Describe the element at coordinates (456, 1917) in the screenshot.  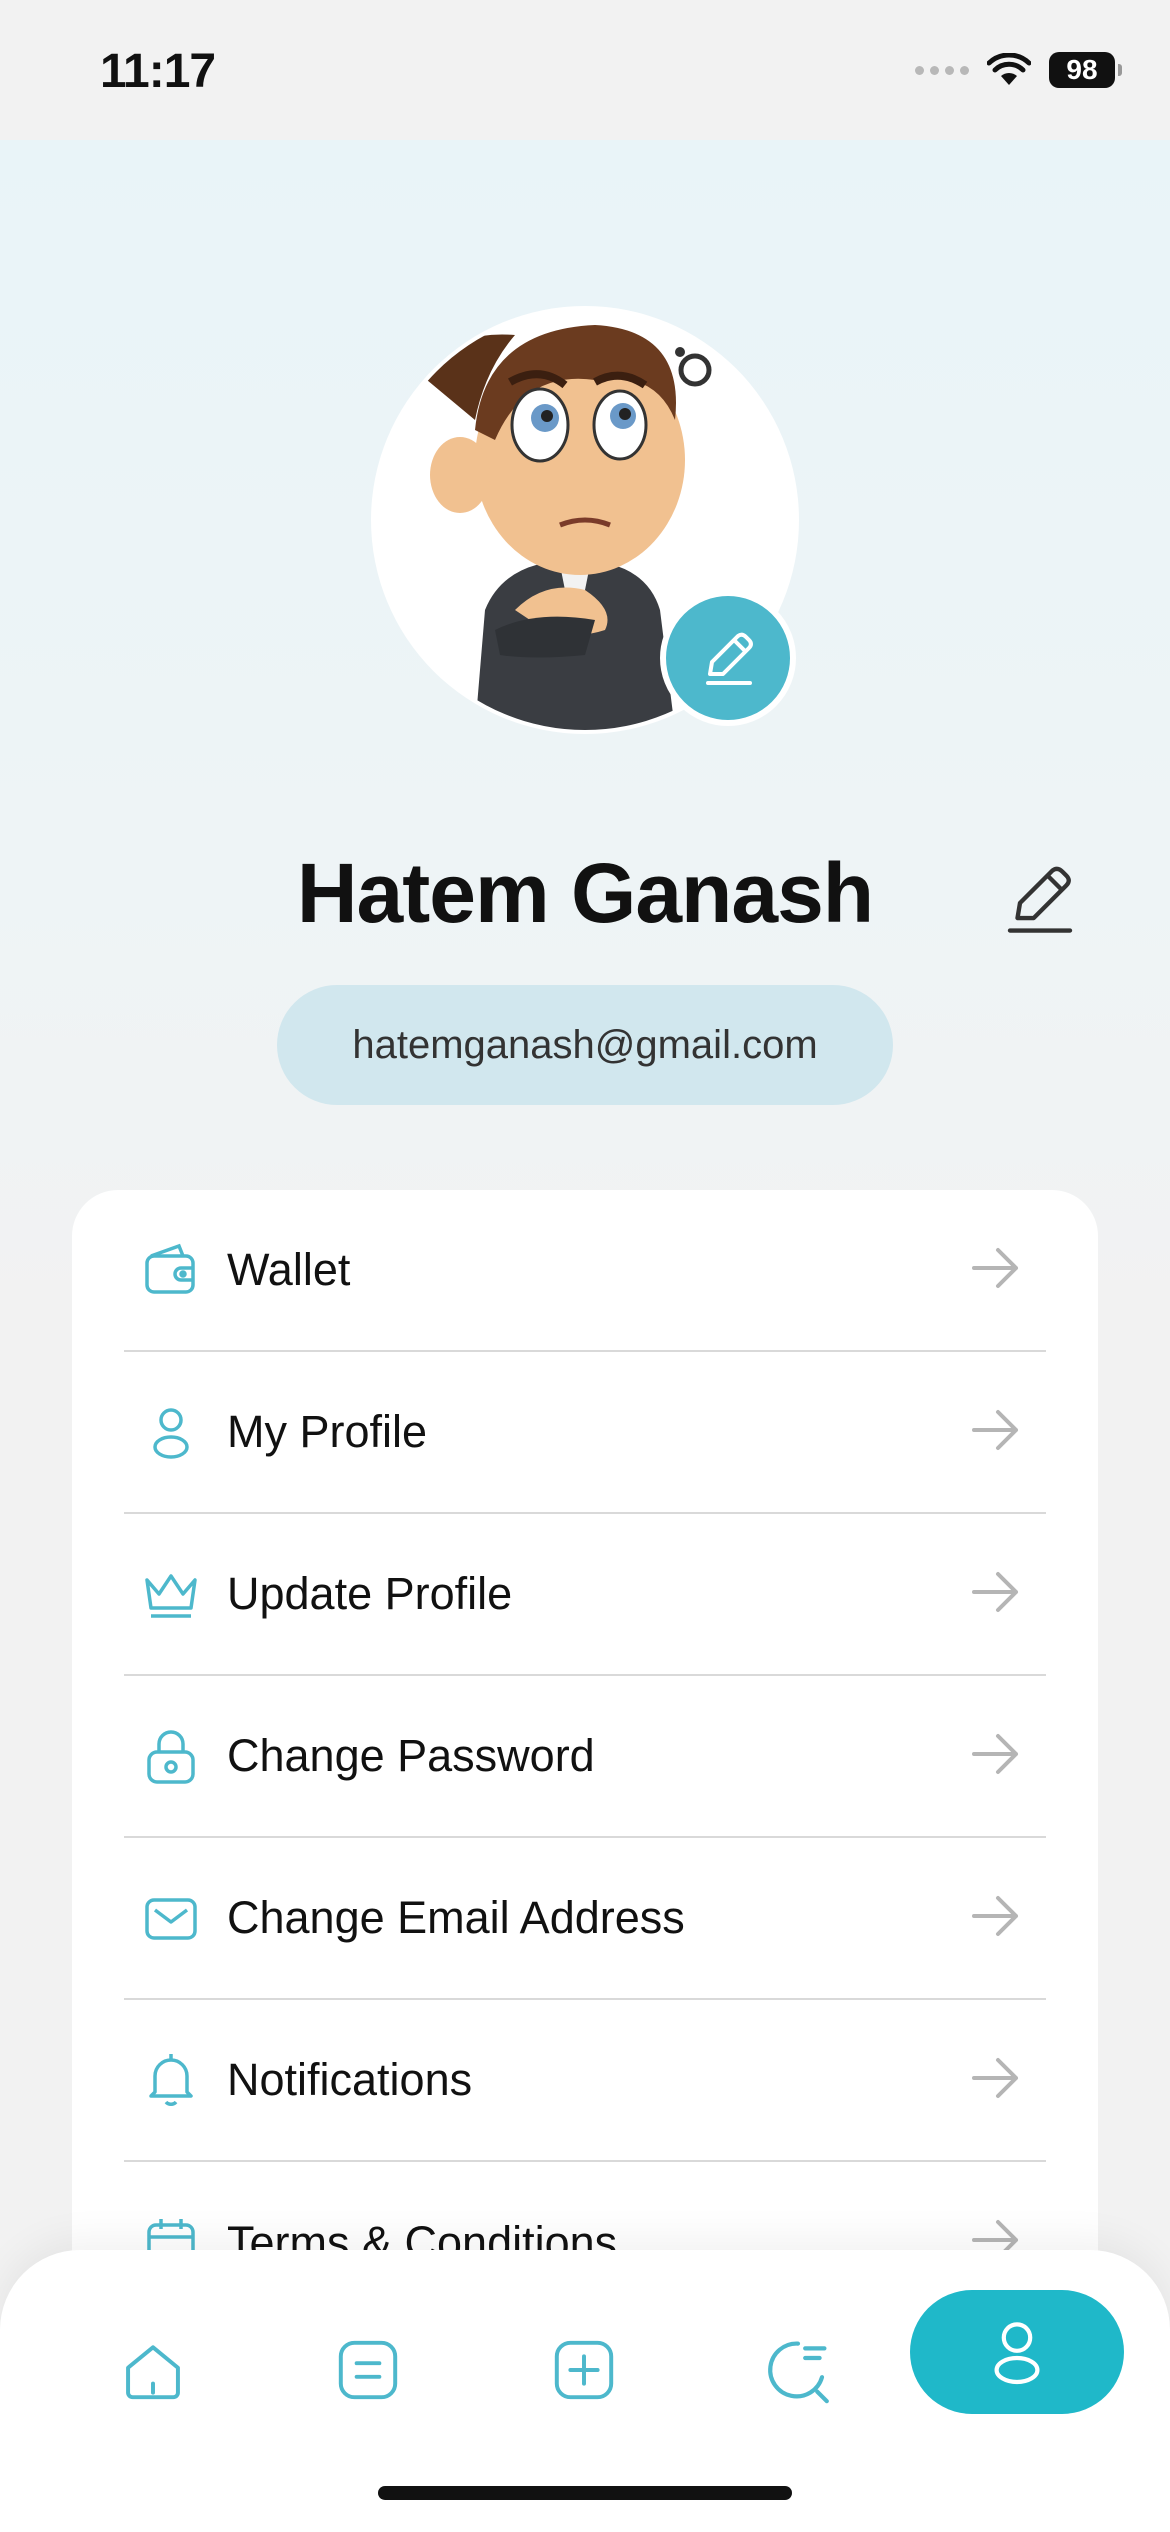
I see `menu-item-label: Change Email Address` at that location.